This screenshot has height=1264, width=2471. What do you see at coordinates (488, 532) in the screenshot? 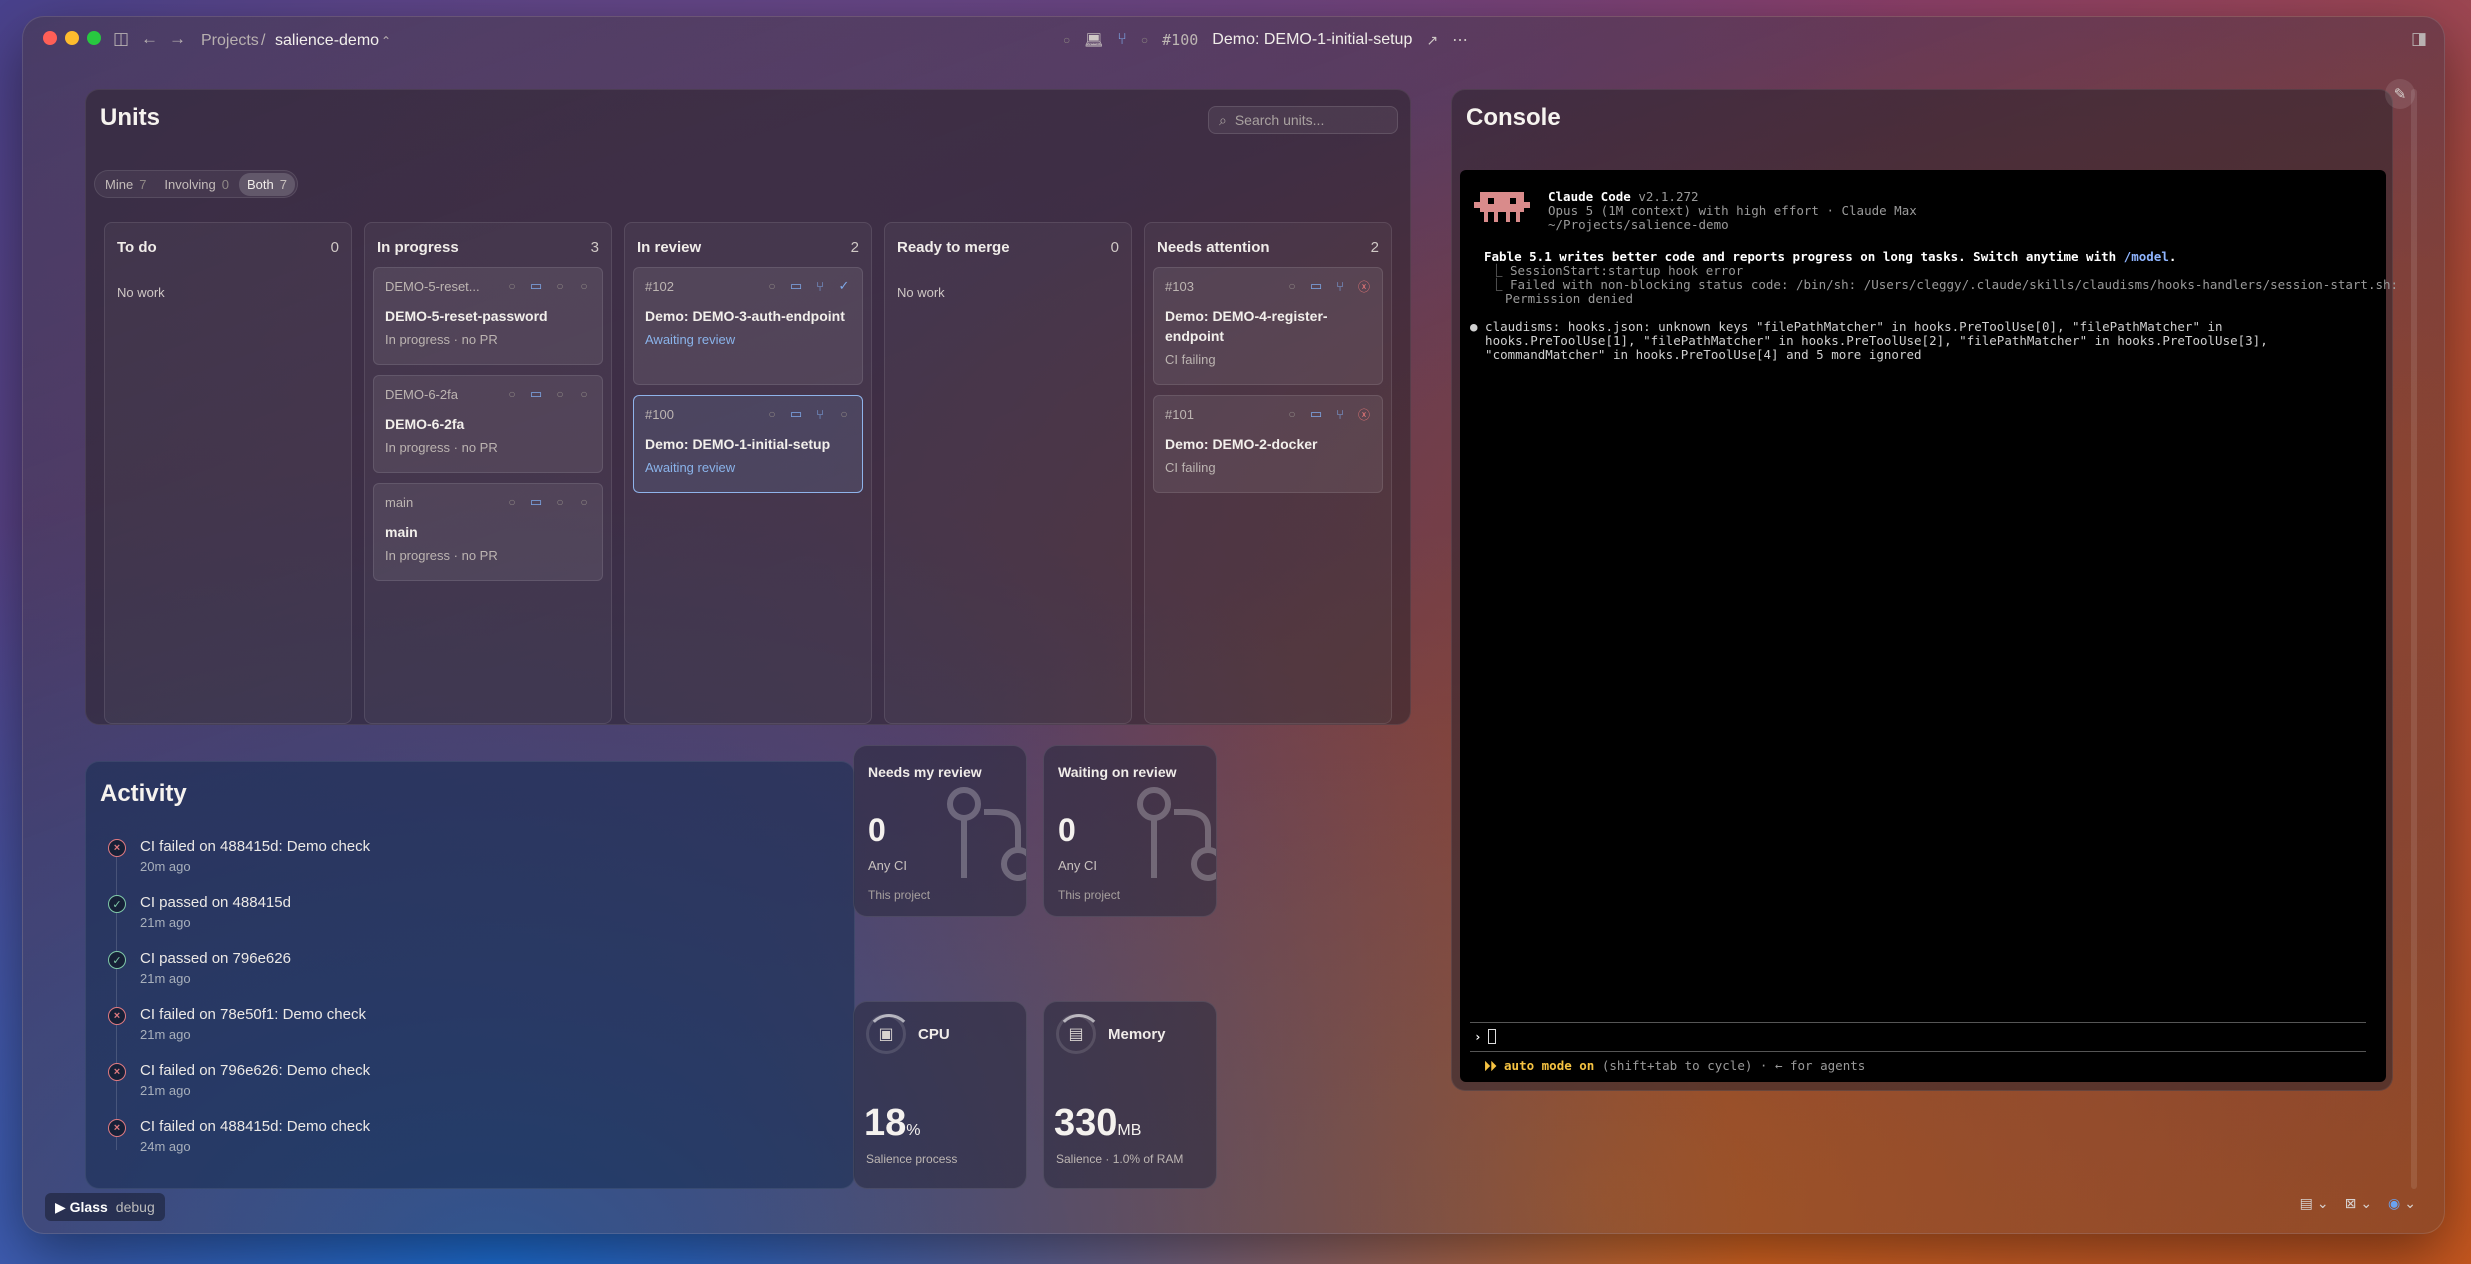
I see `unit-card: main ○ ▭ ○ ○ main In progress · no PR` at bounding box center [488, 532].